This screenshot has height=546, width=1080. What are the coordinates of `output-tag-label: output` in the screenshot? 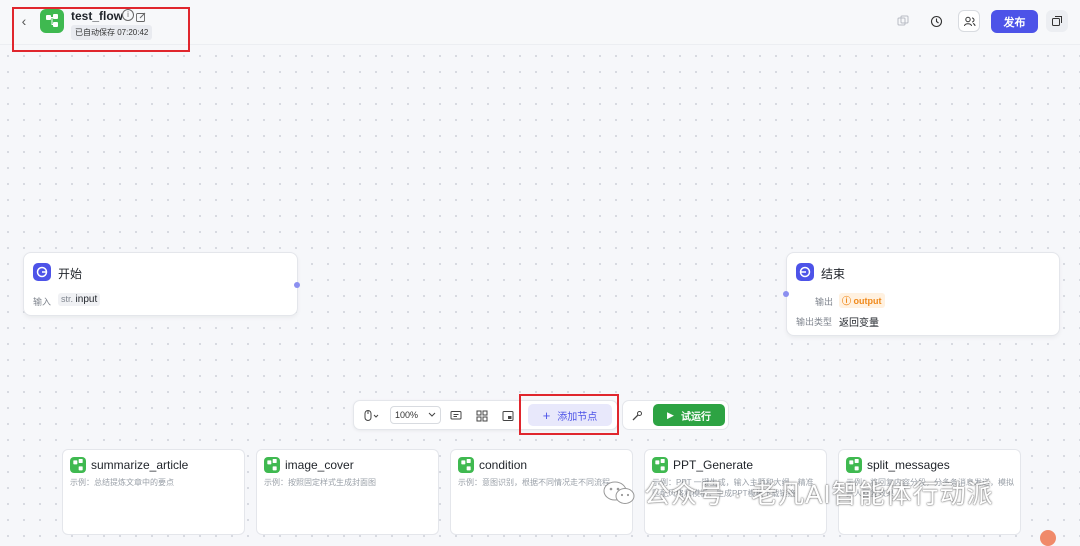 It's located at (867, 301).